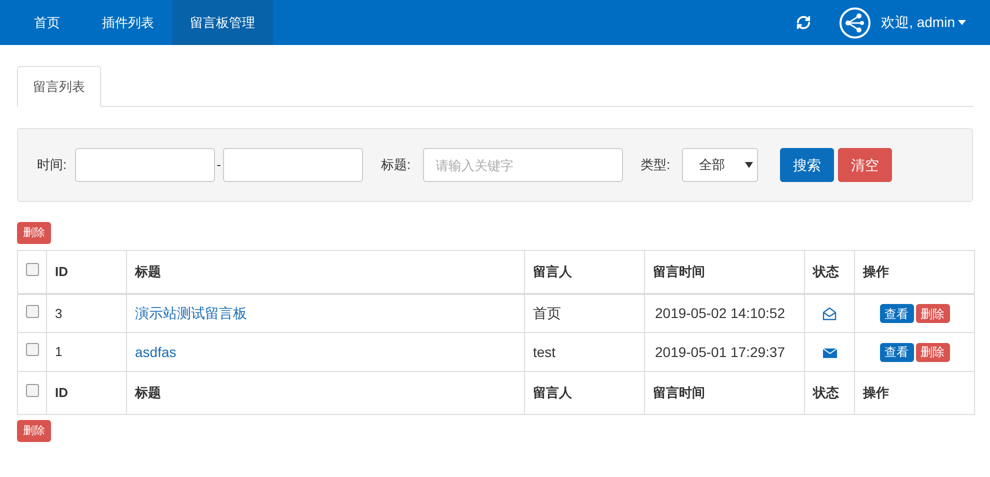 Image resolution: width=990 pixels, height=477 pixels. I want to click on refresh-icon, so click(804, 22).